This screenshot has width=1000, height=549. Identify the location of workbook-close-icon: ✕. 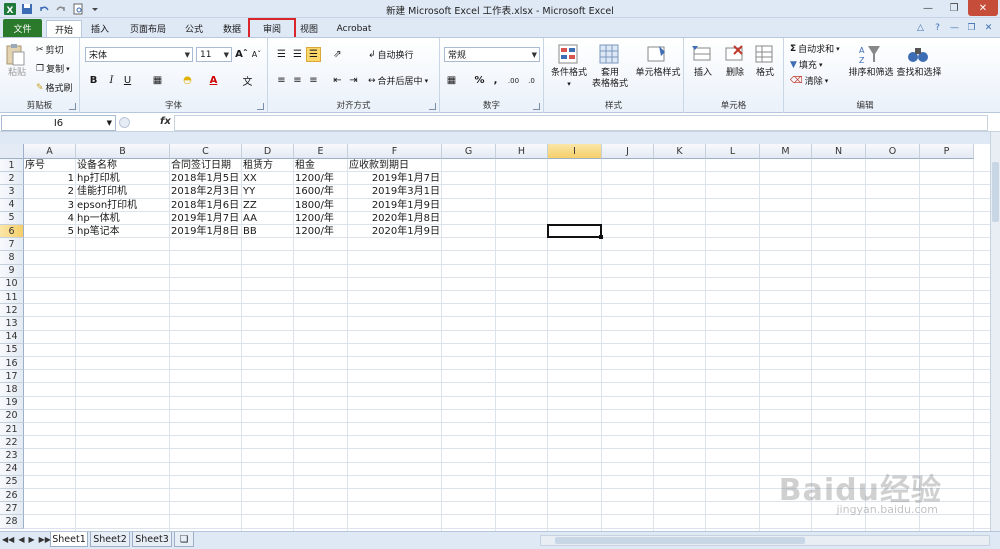
(988, 27).